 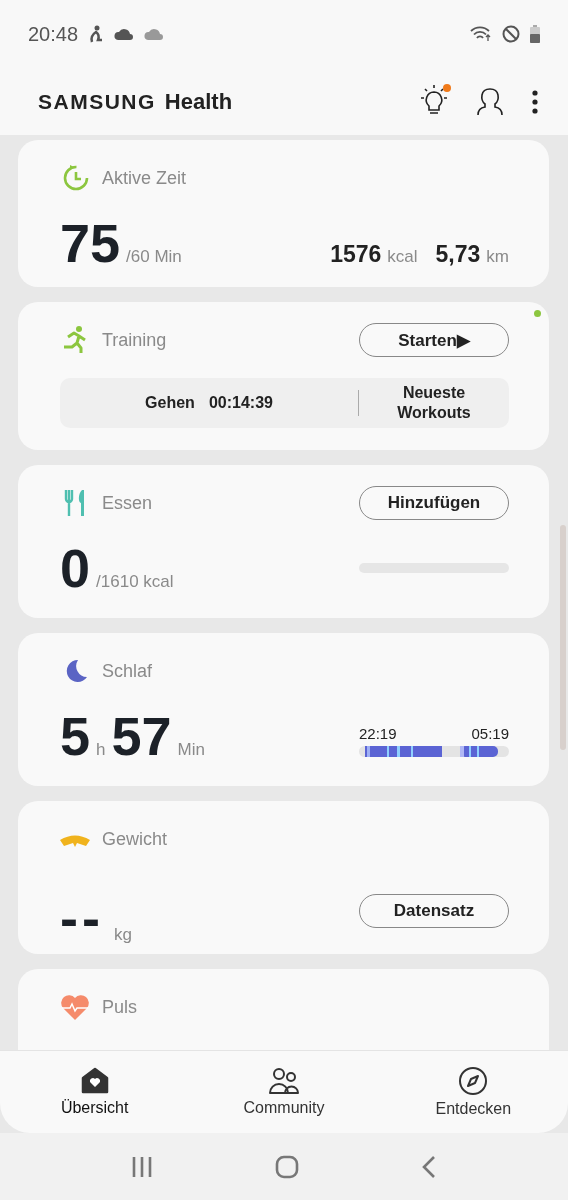 What do you see at coordinates (490, 101) in the screenshot?
I see `profile-icon` at bounding box center [490, 101].